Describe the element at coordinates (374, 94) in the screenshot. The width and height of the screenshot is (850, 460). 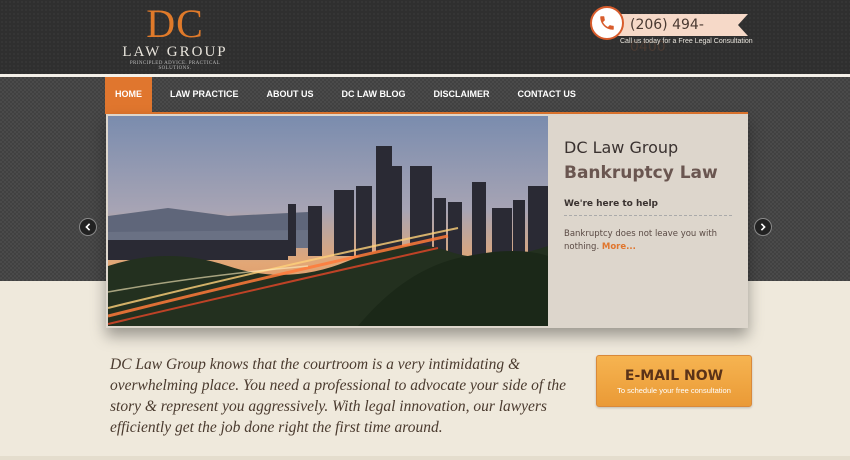
I see `nav-dc-law-blog: DC LAW BLOG` at that location.